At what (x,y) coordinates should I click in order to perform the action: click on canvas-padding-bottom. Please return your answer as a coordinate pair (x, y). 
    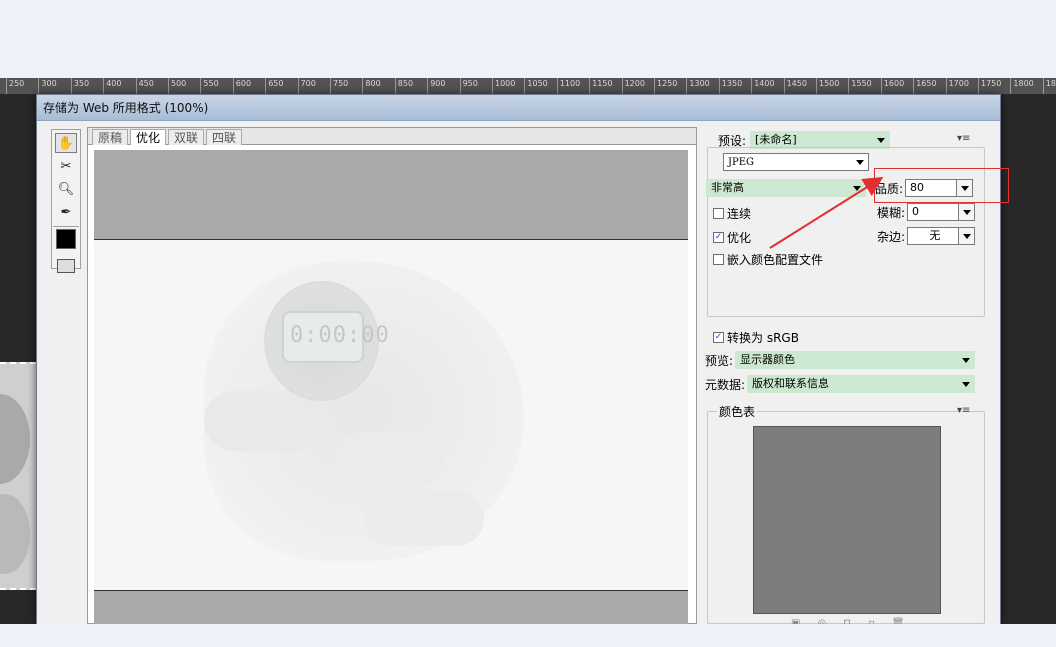
    Looking at the image, I should click on (391, 607).